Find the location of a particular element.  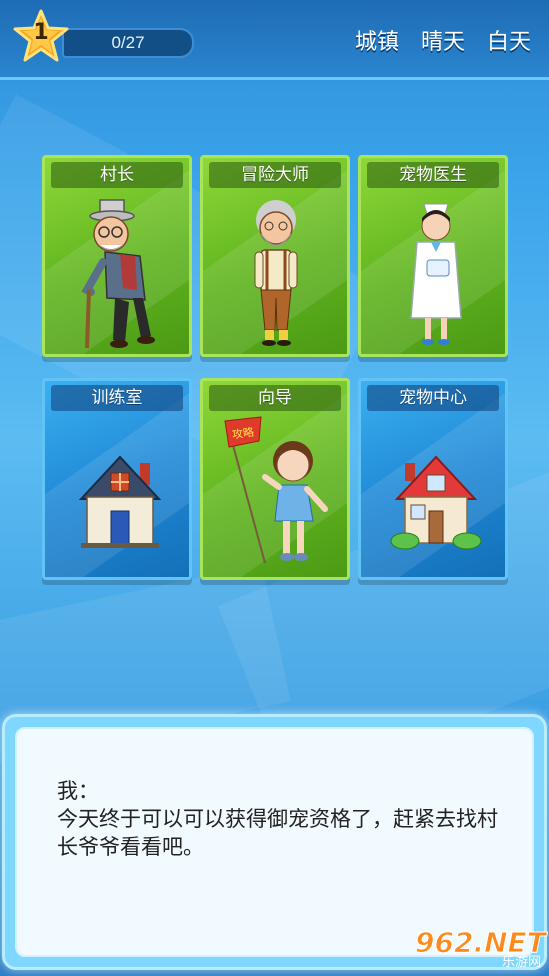

dialog-speaker: 我： is located at coordinates (78, 791).